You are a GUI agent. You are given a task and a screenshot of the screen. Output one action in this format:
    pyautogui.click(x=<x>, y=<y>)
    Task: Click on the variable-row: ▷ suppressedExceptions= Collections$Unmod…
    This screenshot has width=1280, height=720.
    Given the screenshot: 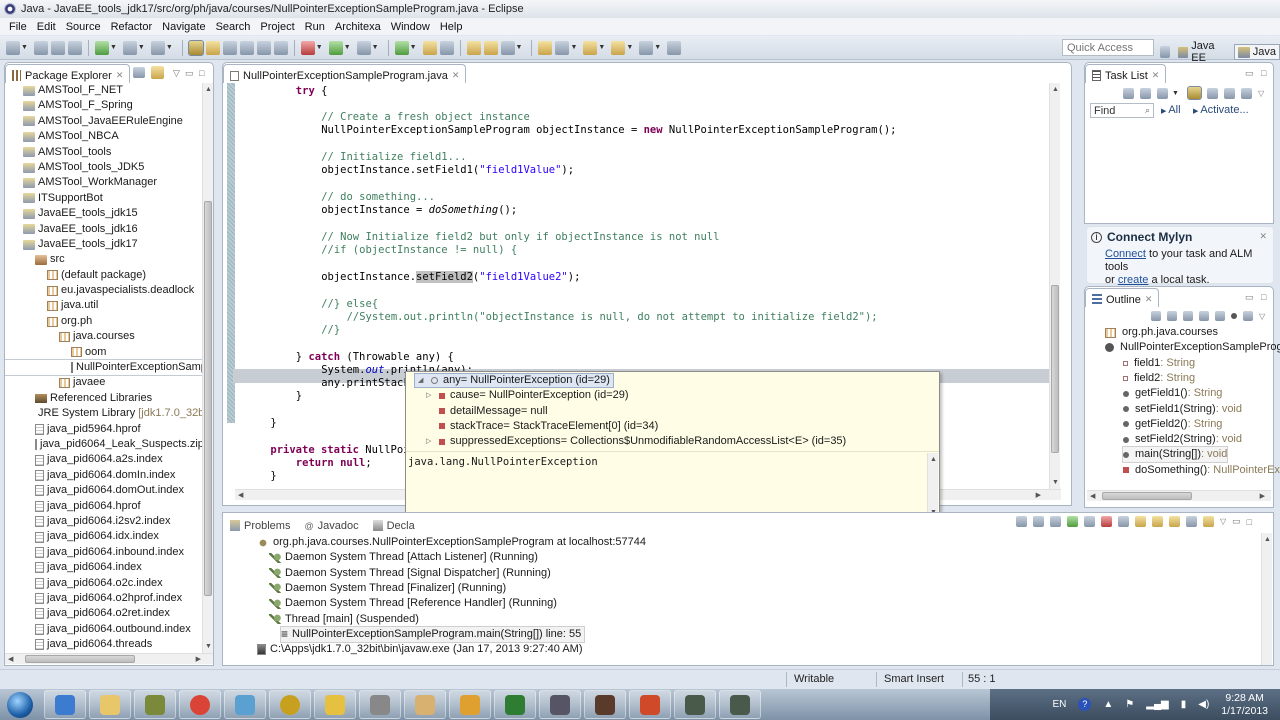 What is the action you would take?
    pyautogui.click(x=636, y=441)
    